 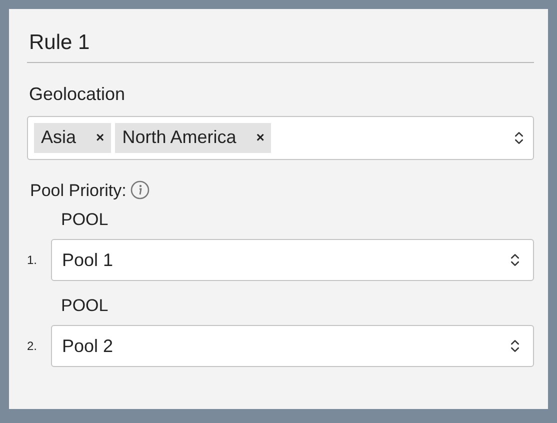 What do you see at coordinates (292, 260) in the screenshot?
I see `pool-select: Pool 1` at bounding box center [292, 260].